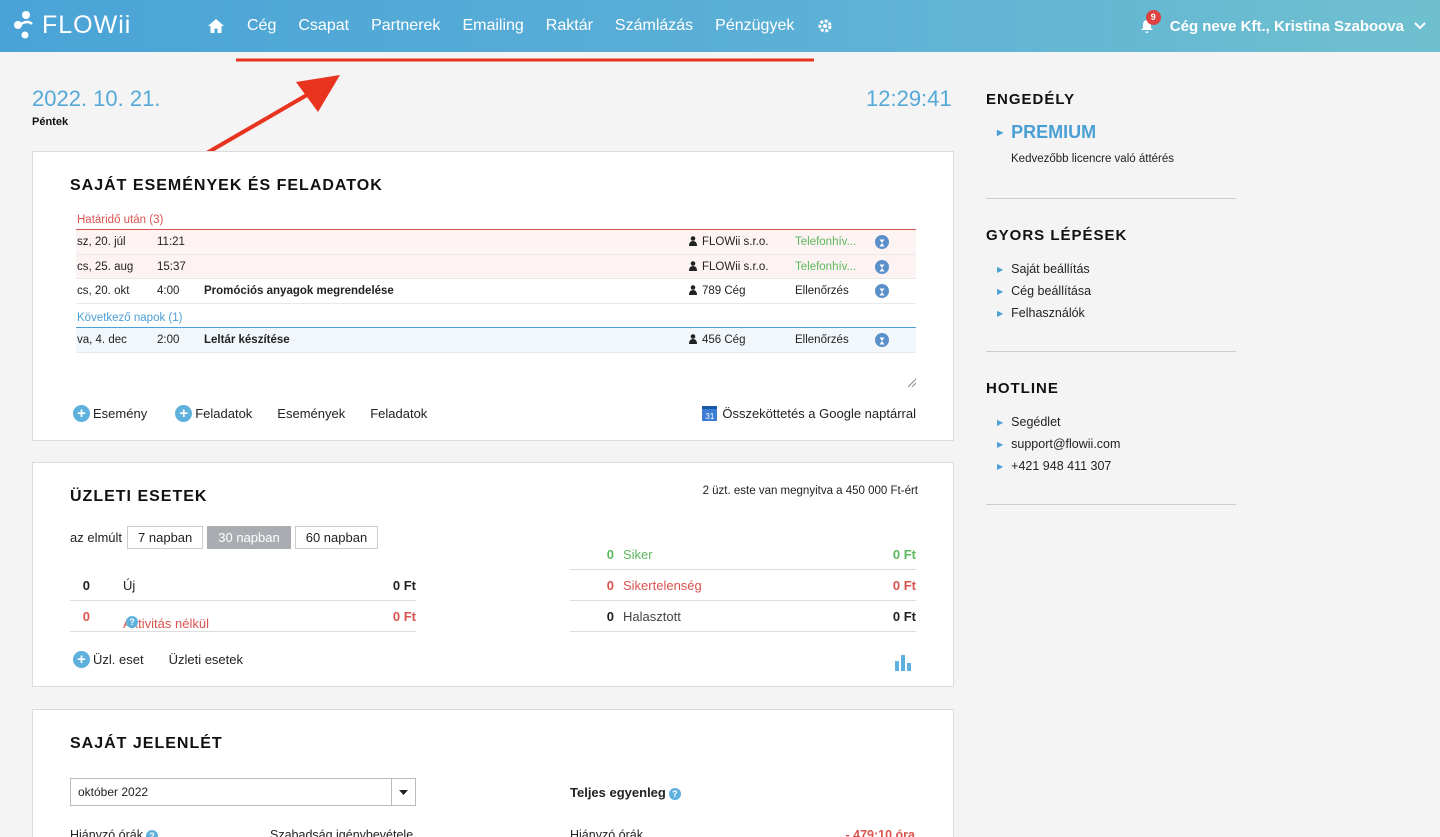 This screenshot has height=837, width=1440. I want to click on period-prefix: az elmúlt, so click(96, 537).